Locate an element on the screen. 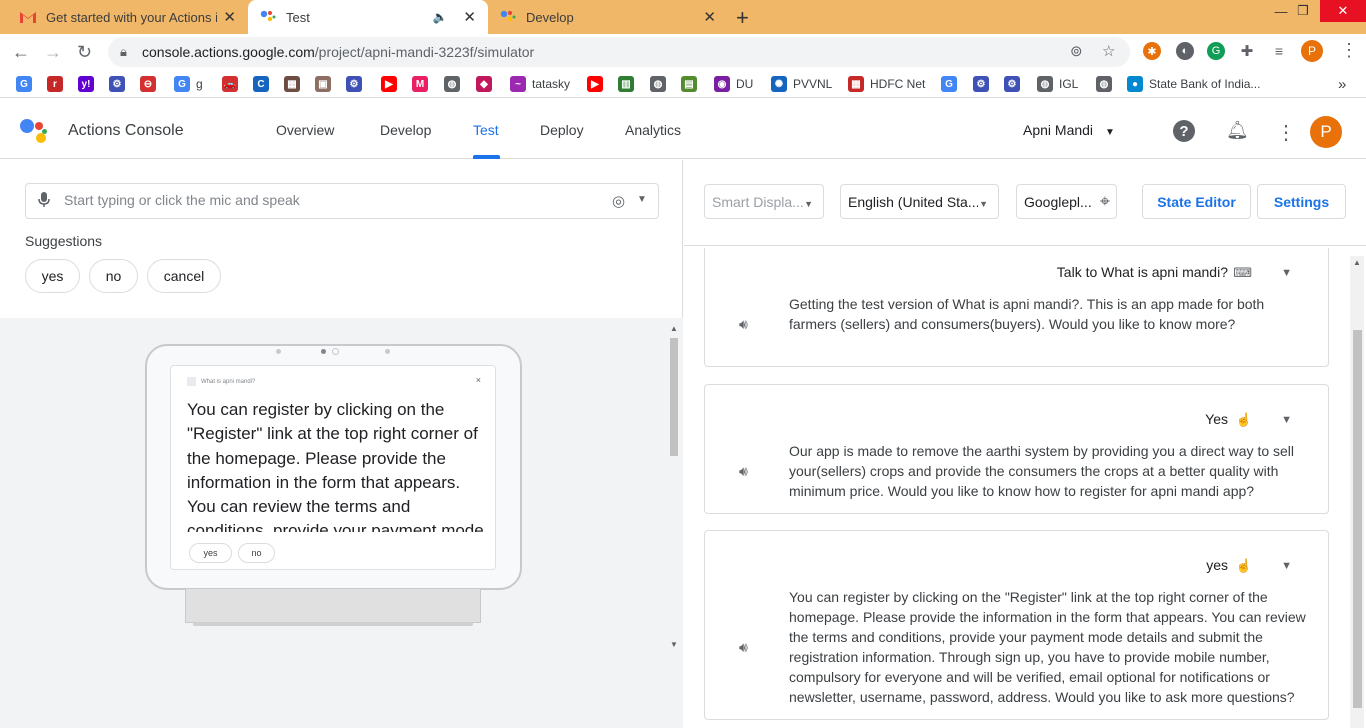  keyboard-icon: ⌨ is located at coordinates (1242, 272).